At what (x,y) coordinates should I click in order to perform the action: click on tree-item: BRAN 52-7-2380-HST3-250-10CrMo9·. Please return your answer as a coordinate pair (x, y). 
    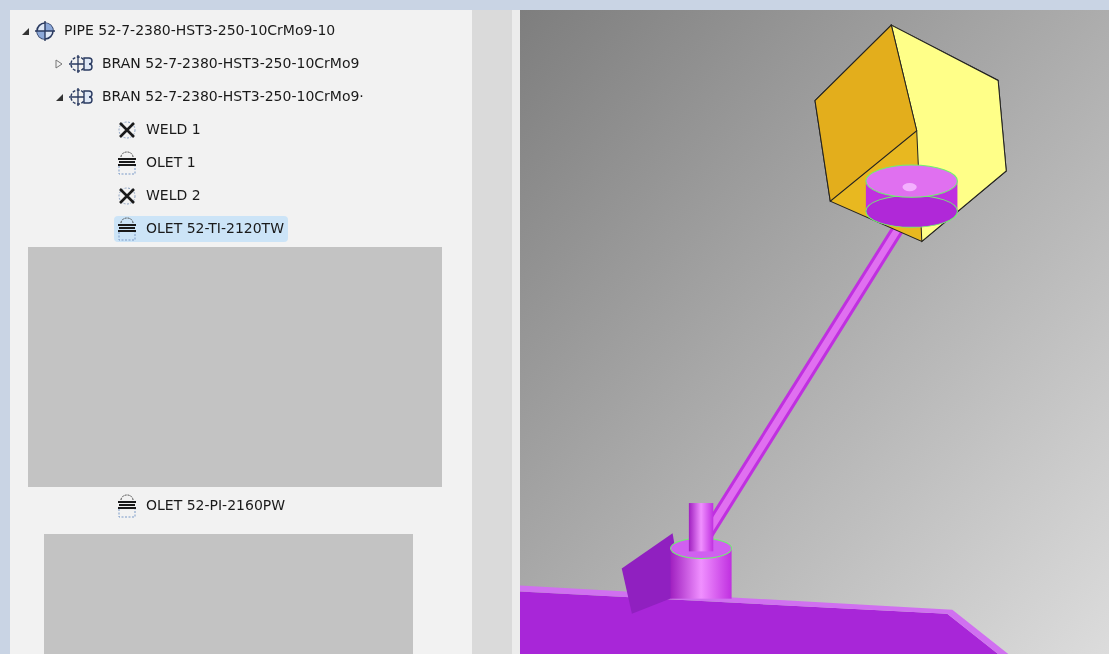
    Looking at the image, I should click on (217, 96).